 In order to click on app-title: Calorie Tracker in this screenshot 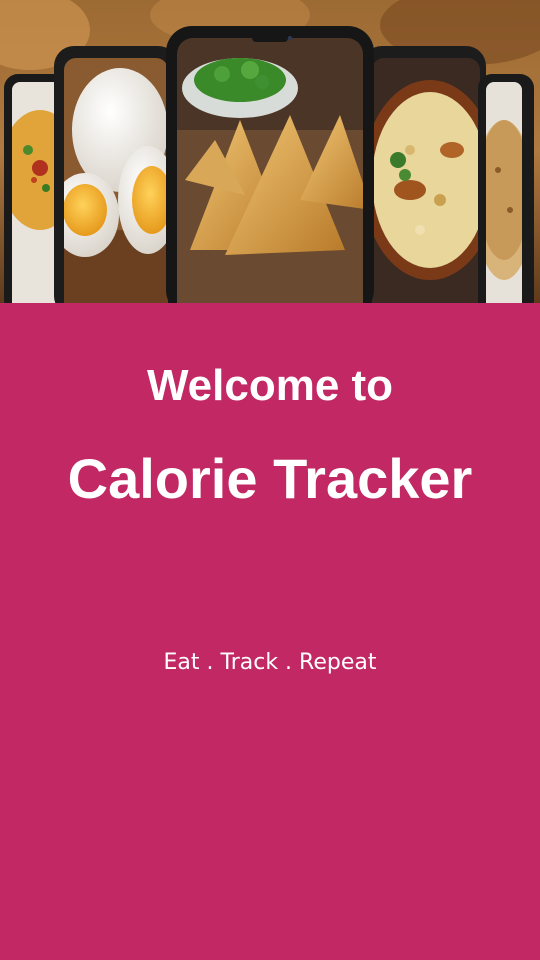, I will do `click(270, 478)`.